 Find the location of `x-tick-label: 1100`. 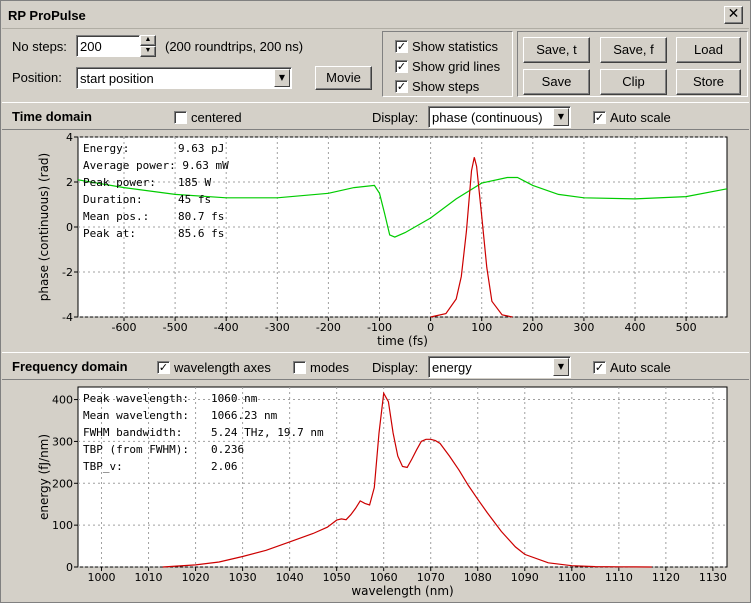

x-tick-label: 1100 is located at coordinates (572, 577).